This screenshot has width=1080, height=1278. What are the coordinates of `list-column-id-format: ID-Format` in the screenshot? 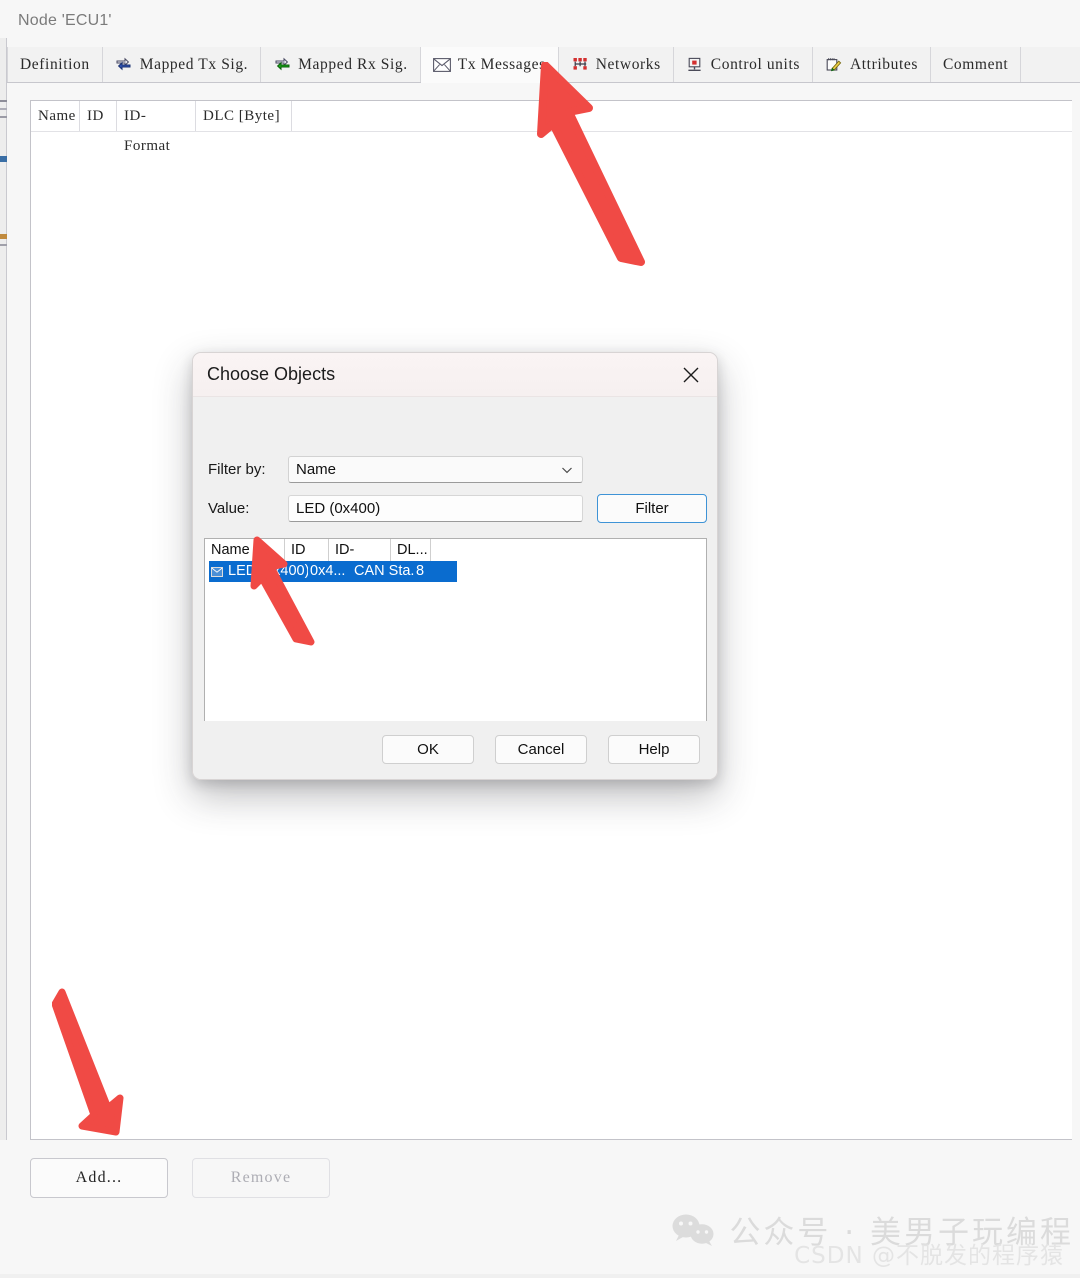 It's located at (360, 550).